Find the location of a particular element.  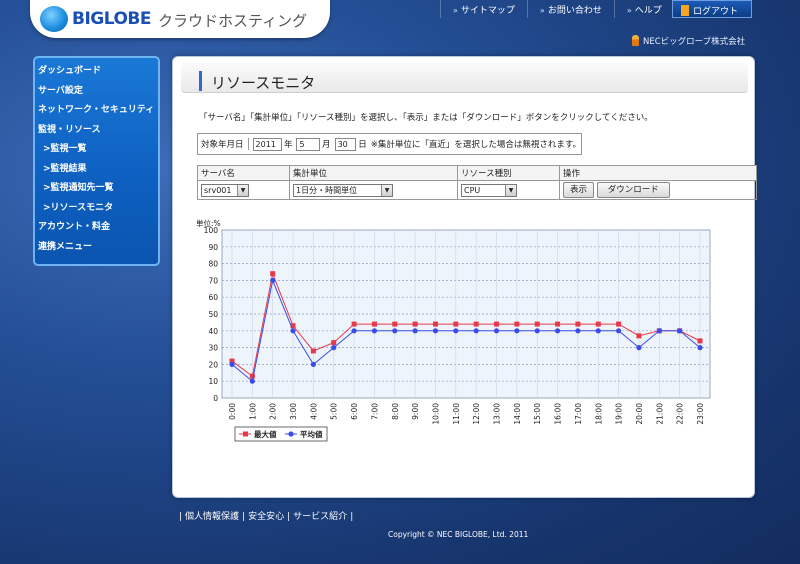

sidebar-item-network-security: ネットワーク・セキュリティ is located at coordinates (98, 111).